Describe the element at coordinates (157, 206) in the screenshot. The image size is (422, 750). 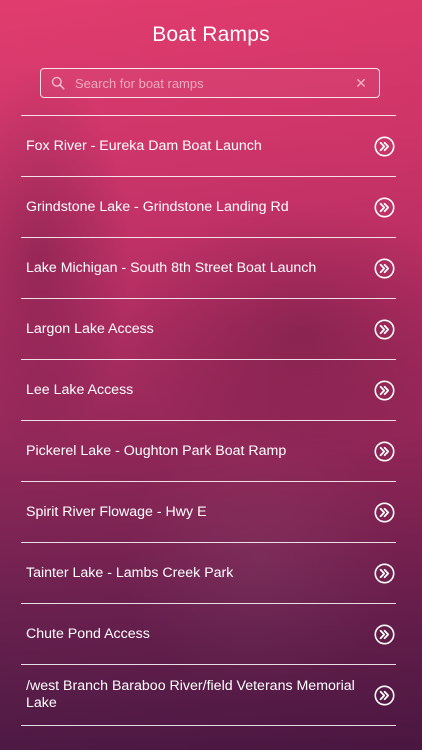
I see `list-item-label: Grindstone Lake - Grindstone Landing Rd` at that location.